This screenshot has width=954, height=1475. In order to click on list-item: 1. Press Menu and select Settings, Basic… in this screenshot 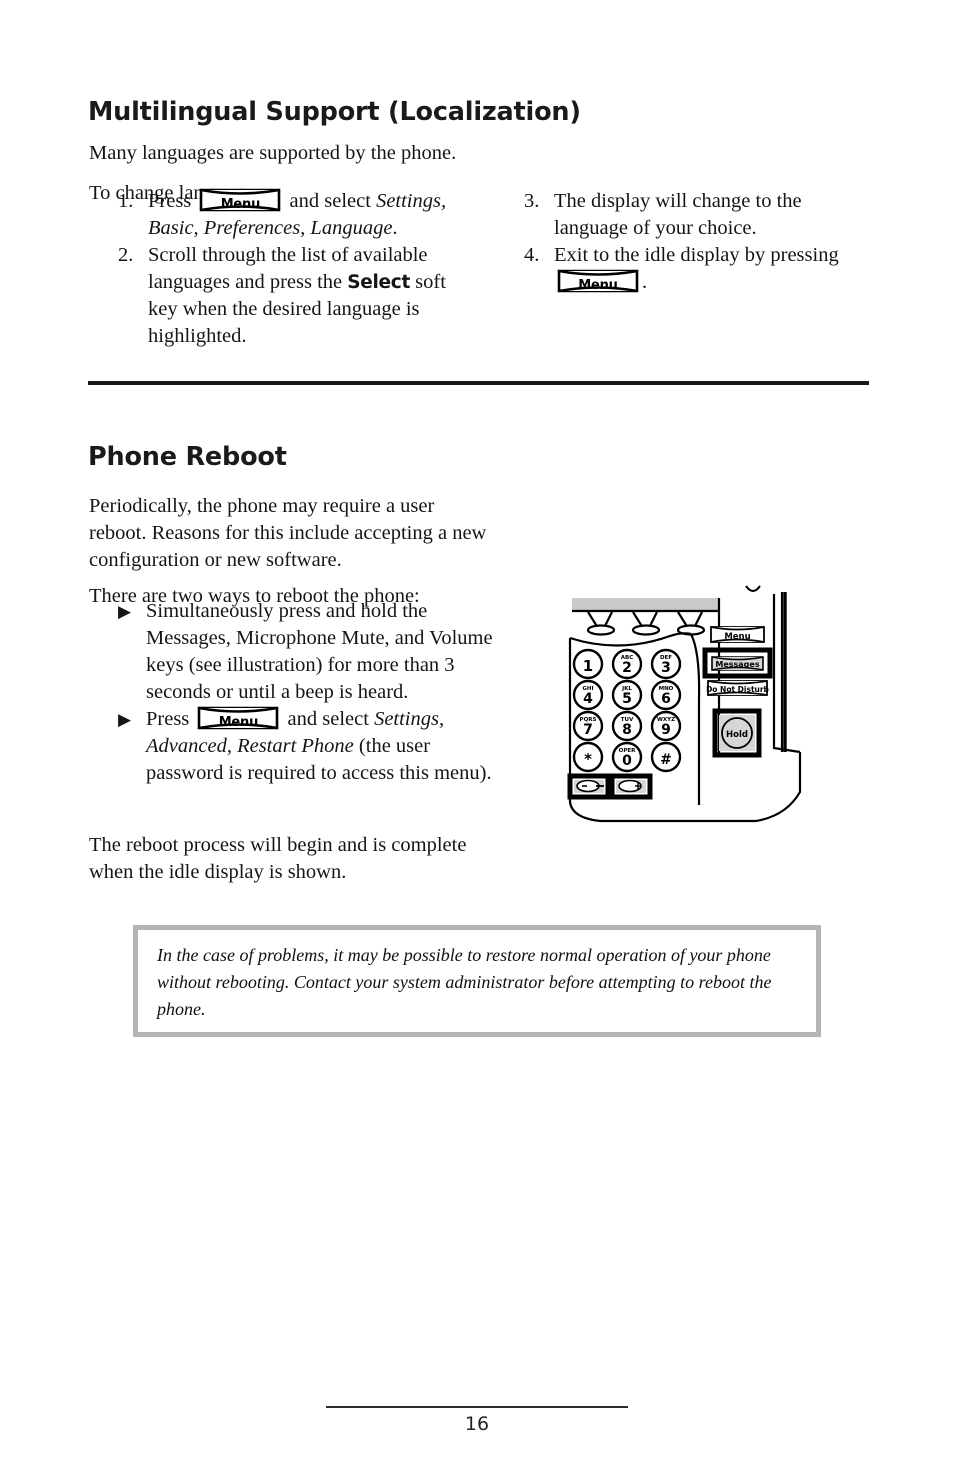, I will do `click(298, 215)`.